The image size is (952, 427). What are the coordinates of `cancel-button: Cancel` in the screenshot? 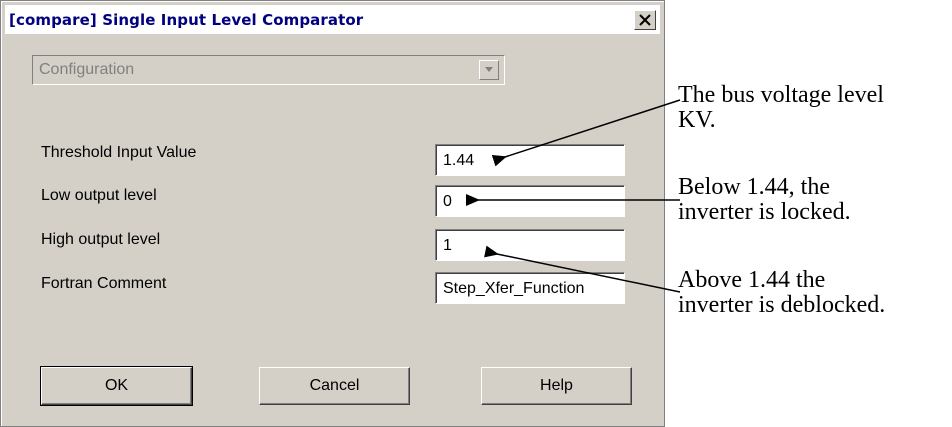 It's located at (334, 386).